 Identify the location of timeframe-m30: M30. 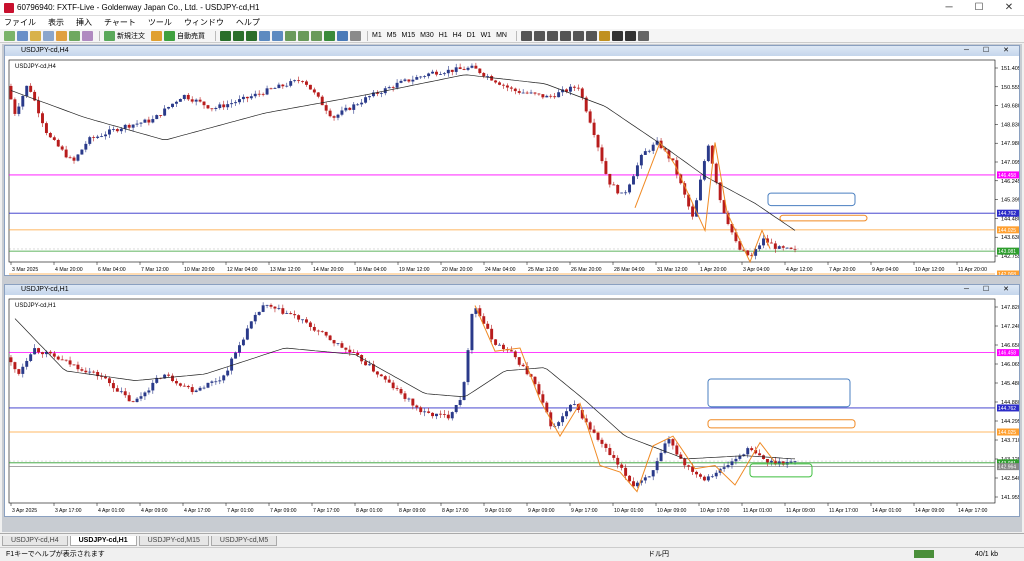
(427, 35).